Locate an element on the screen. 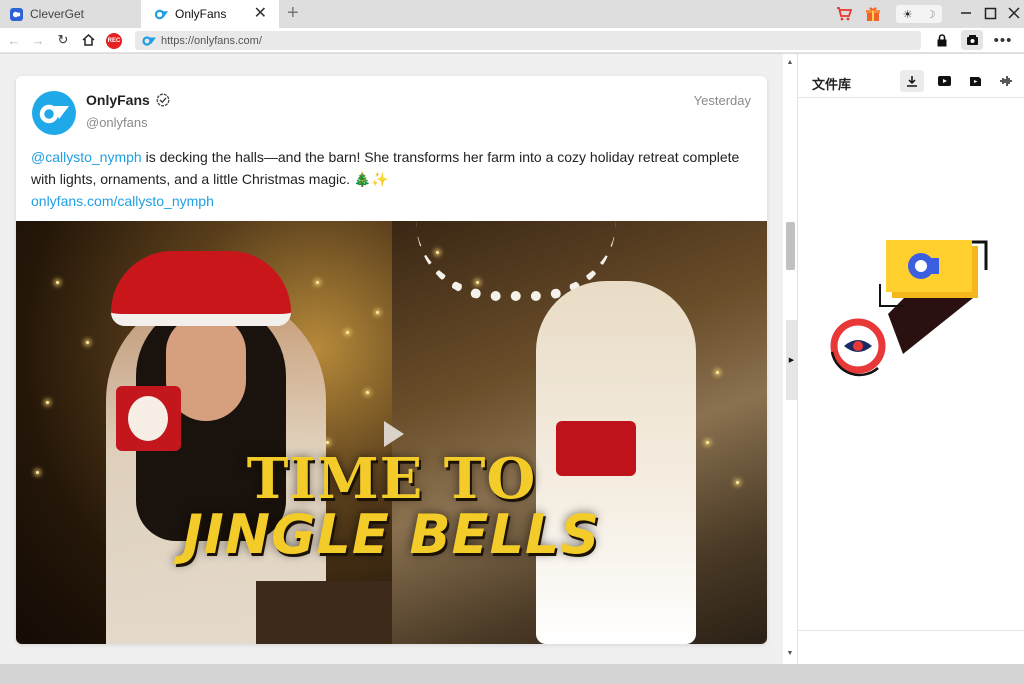  close-window-button is located at coordinates (1014, 13).